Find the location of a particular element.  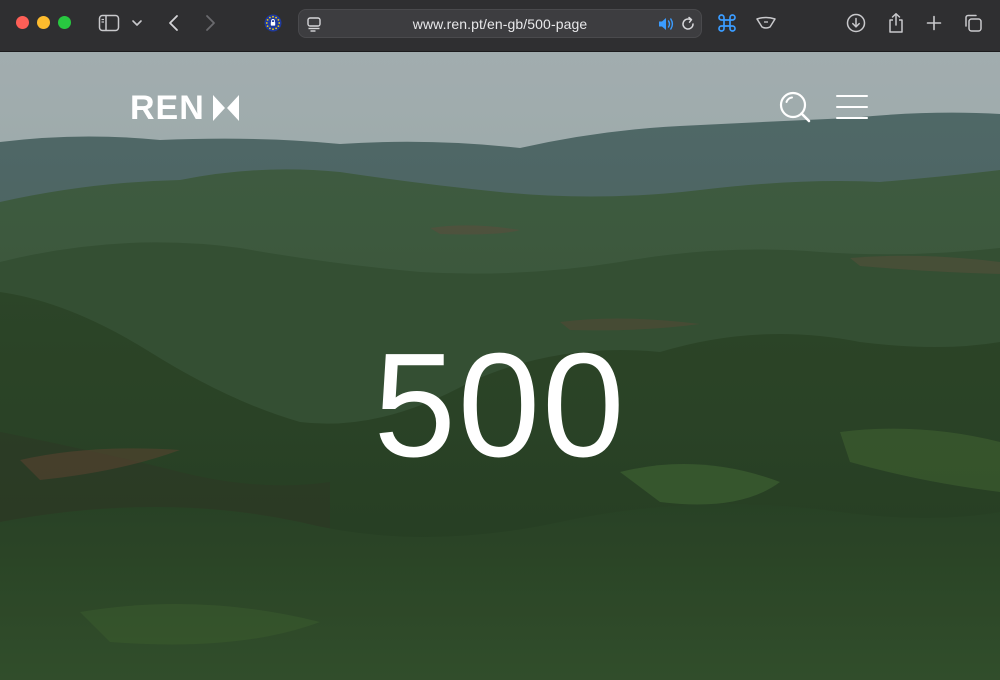

search-icon is located at coordinates (795, 107).